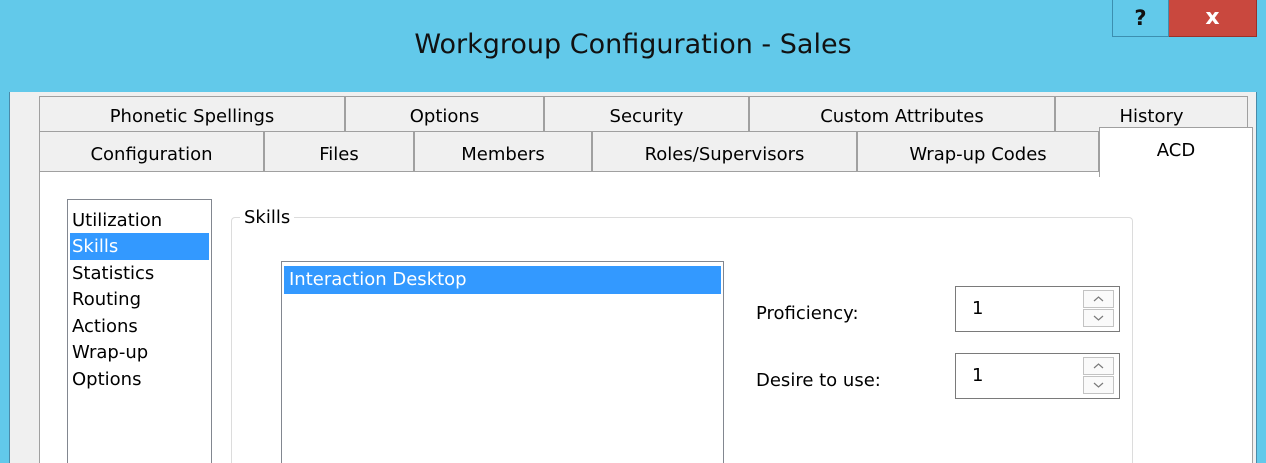 The width and height of the screenshot is (1266, 463). Describe the element at coordinates (503, 151) in the screenshot. I see `tab-members: Members` at that location.